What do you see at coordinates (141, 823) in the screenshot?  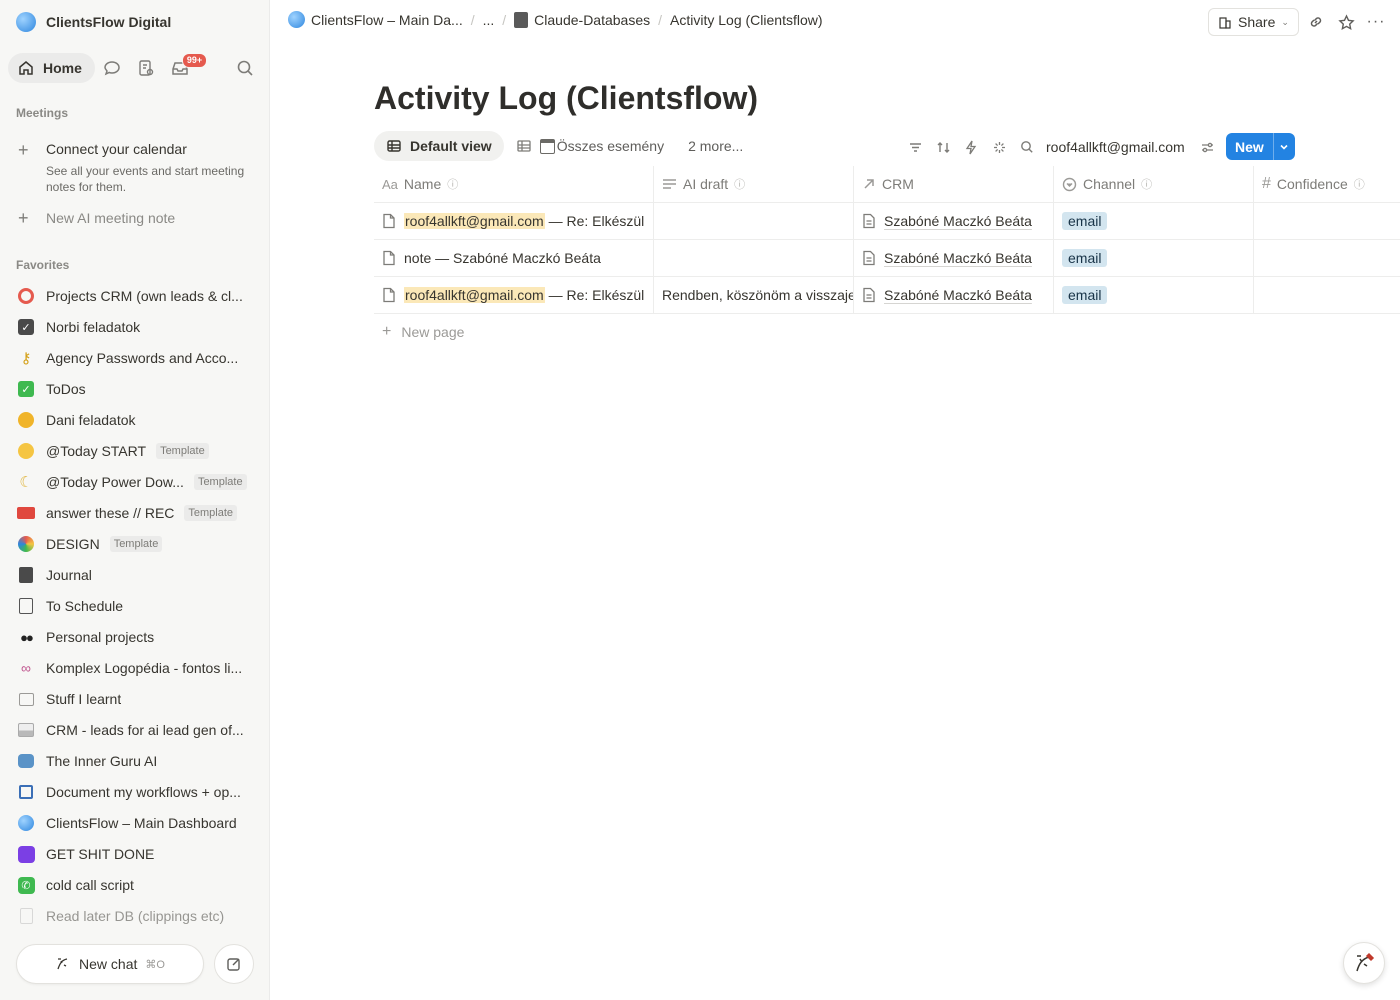 I see `sidebar-item-label: ClientsFlow – Main Dashboard` at bounding box center [141, 823].